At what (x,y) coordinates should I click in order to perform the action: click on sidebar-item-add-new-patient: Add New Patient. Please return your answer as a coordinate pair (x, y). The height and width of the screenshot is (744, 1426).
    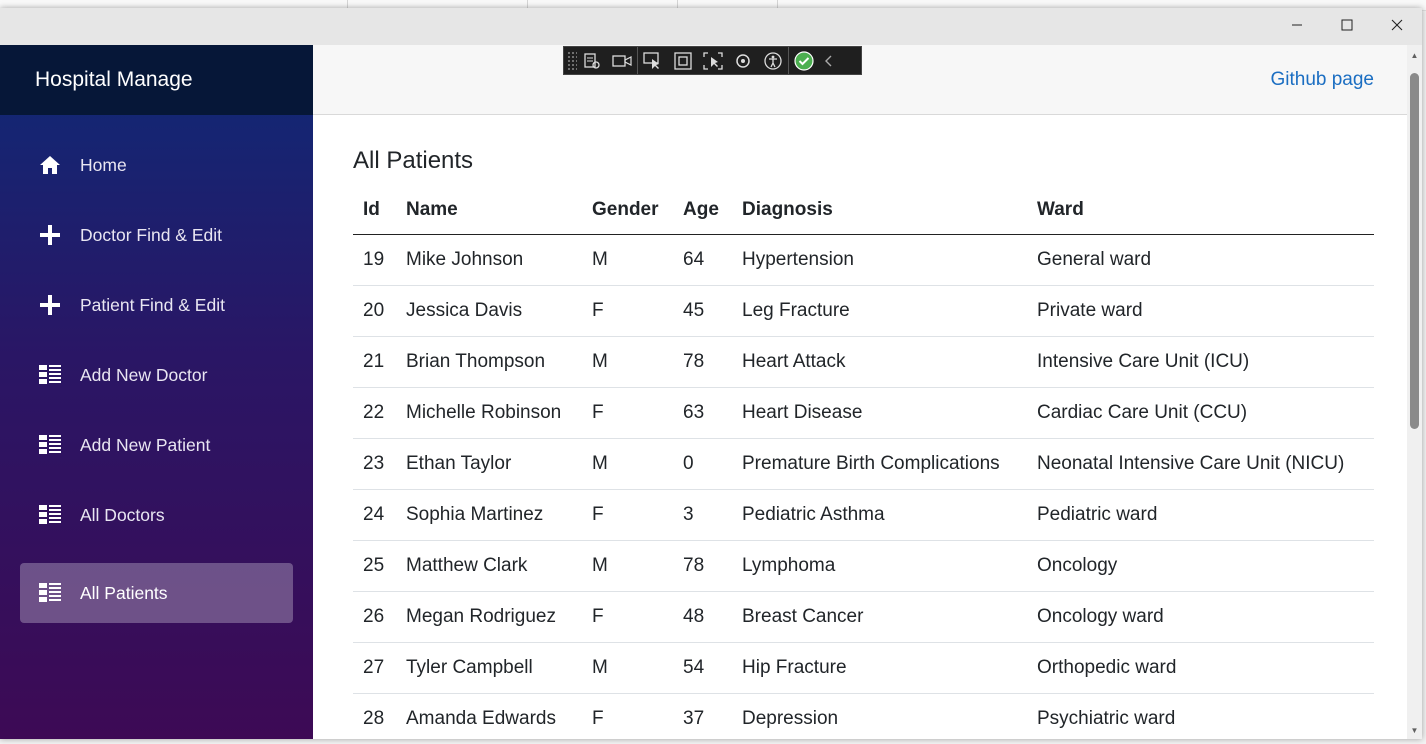
    Looking at the image, I should click on (156, 445).